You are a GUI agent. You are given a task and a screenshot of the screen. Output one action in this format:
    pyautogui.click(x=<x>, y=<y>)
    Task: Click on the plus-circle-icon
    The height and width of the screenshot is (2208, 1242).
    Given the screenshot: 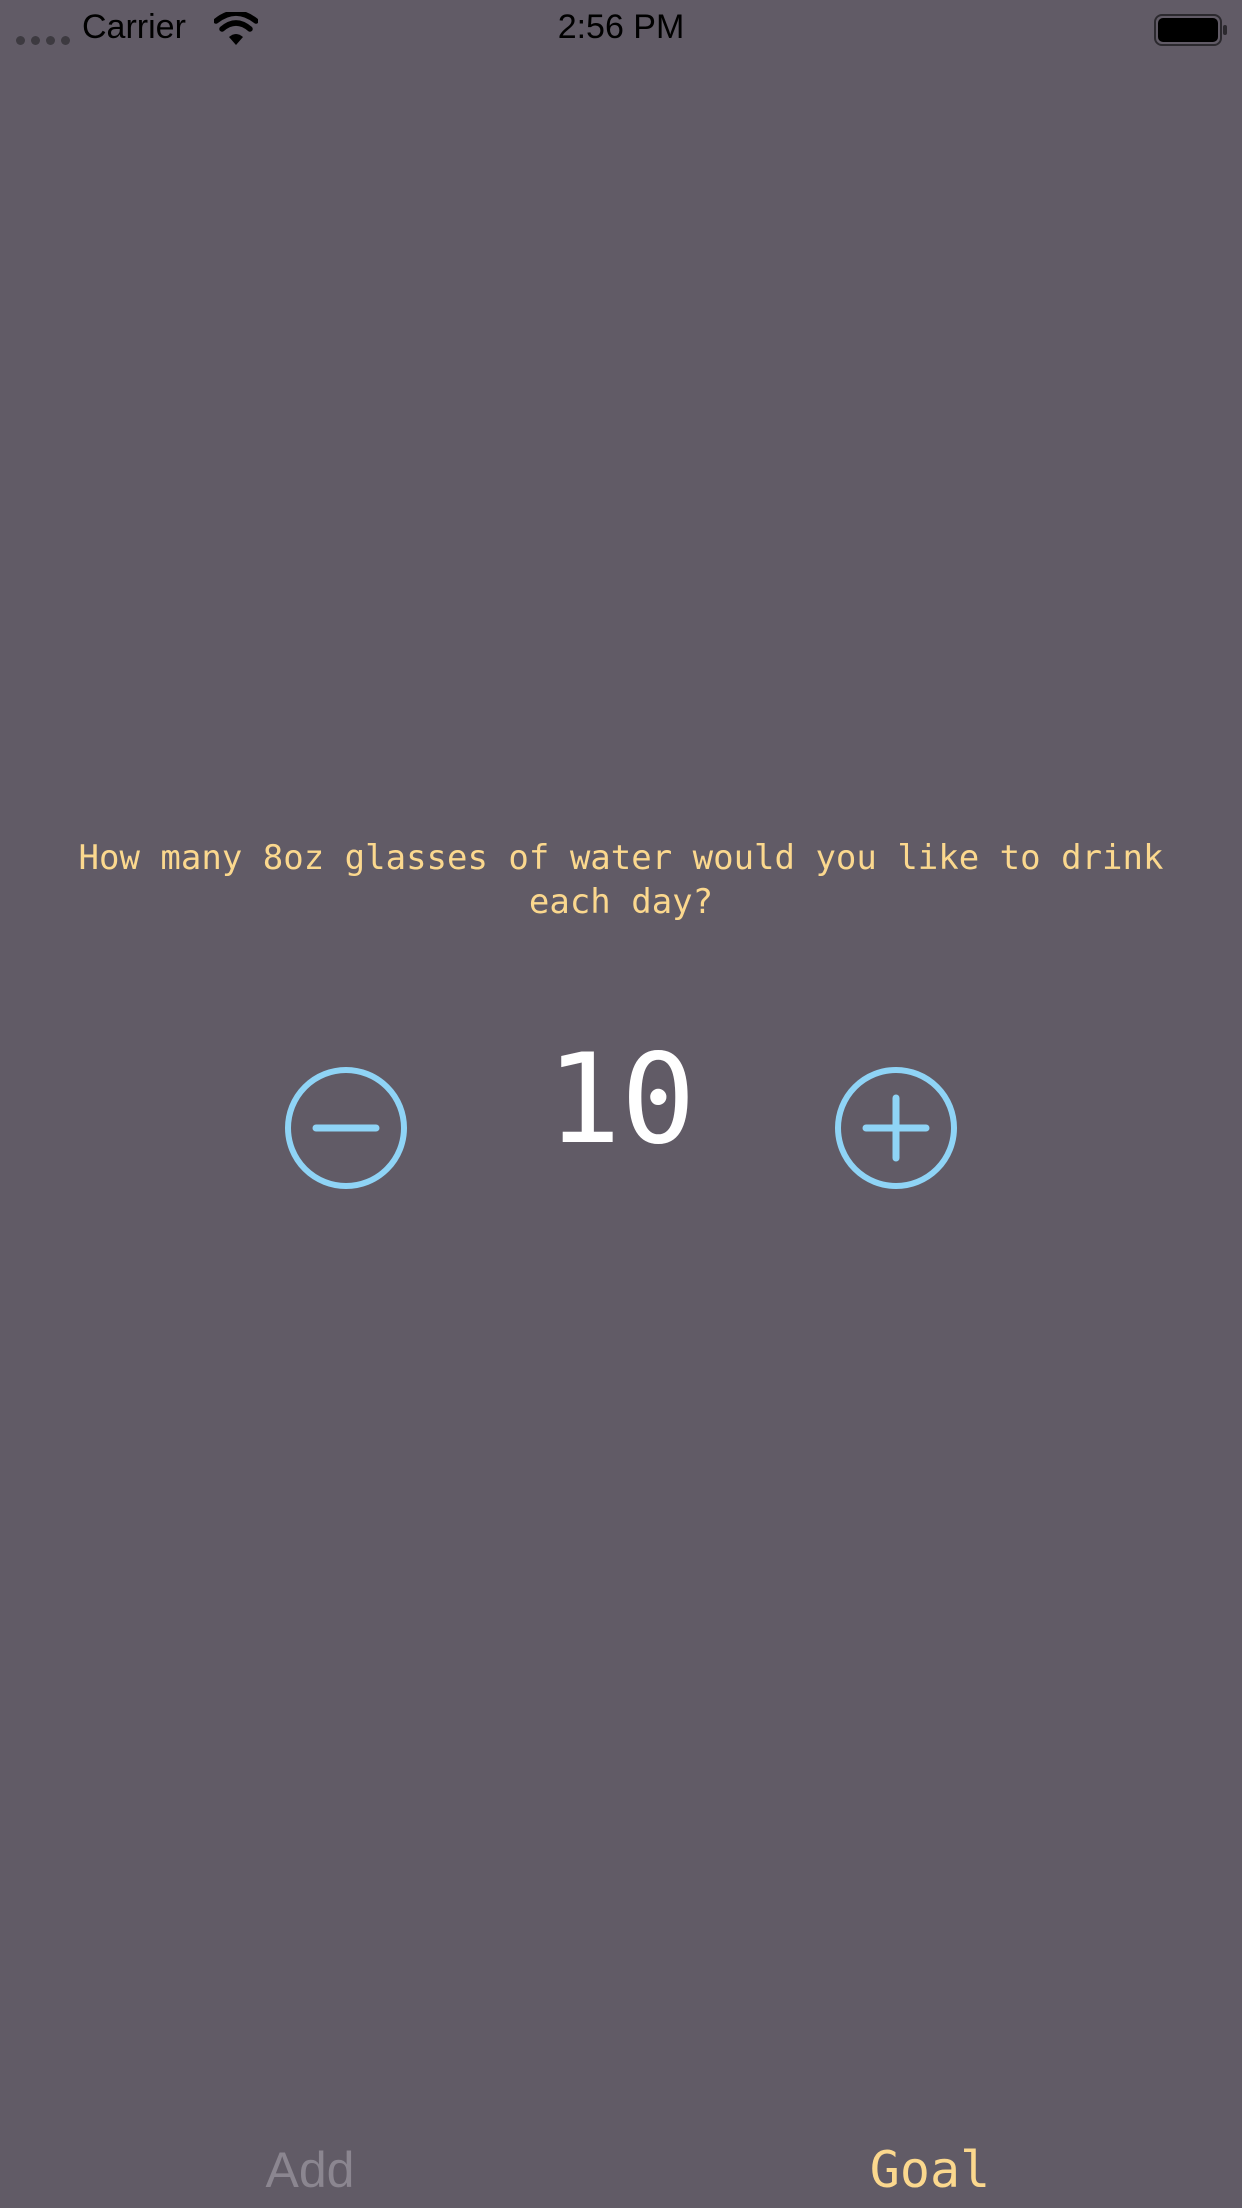 What is the action you would take?
    pyautogui.click(x=896, y=1128)
    